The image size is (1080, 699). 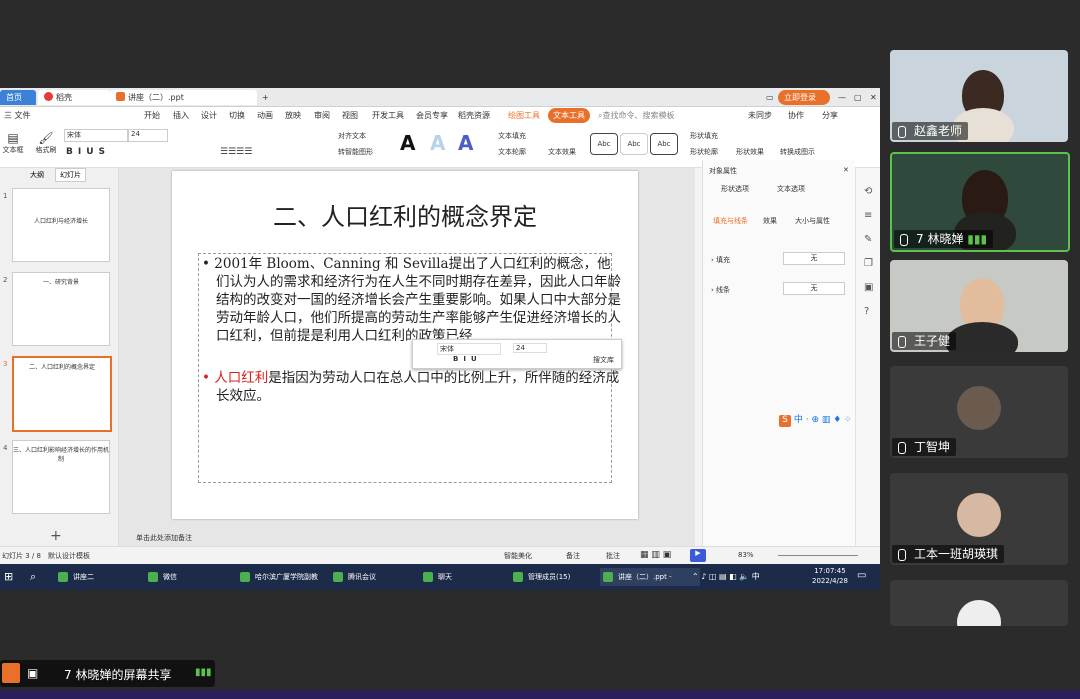 I want to click on close-button: ✕, so click(x=872, y=97).